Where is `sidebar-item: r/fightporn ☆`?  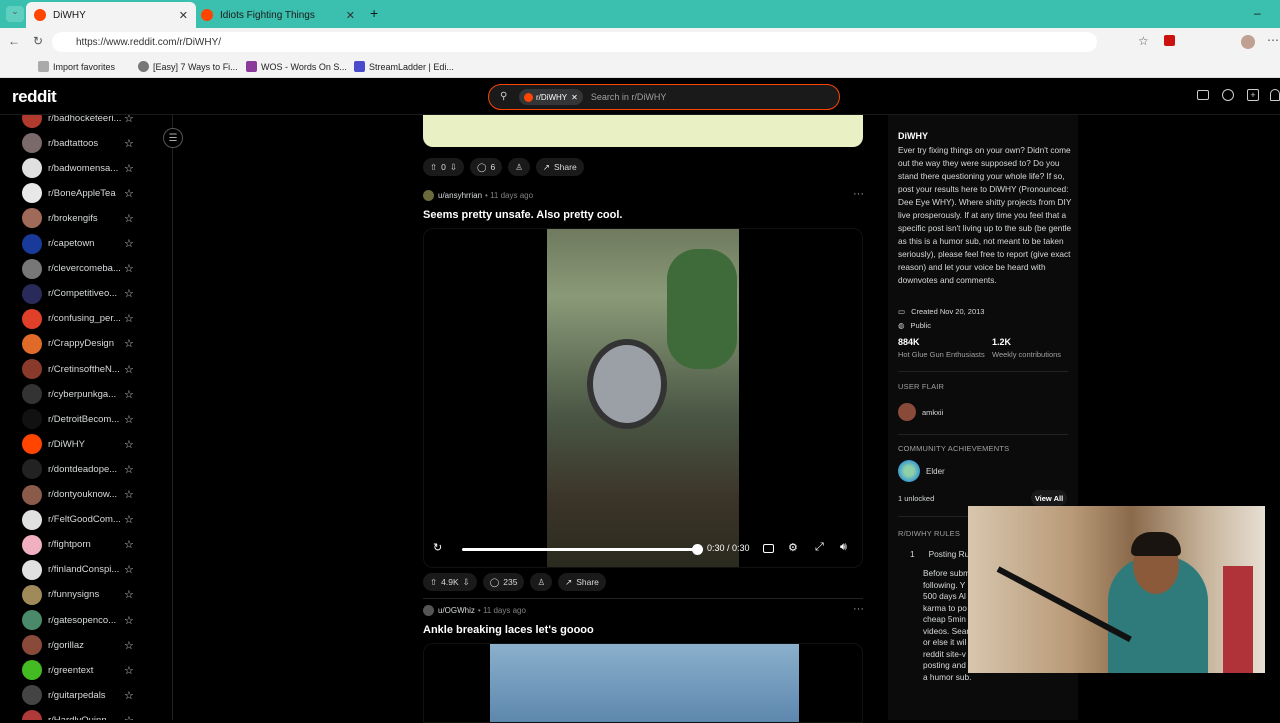 sidebar-item: r/fightporn ☆ is located at coordinates (92, 545).